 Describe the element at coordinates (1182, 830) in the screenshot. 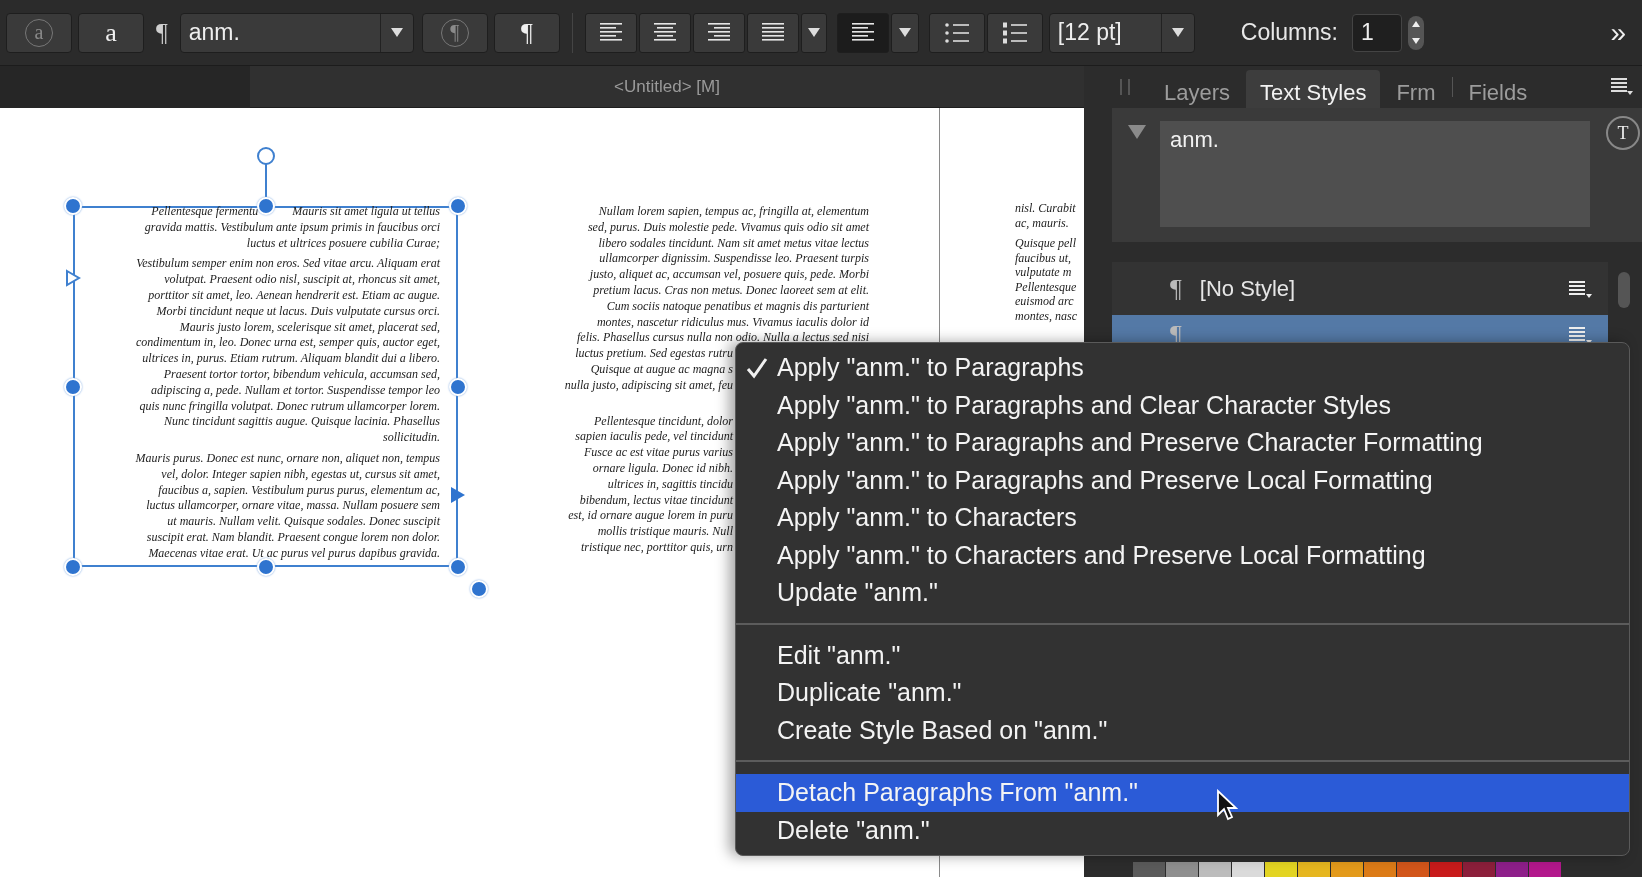

I see `menu-item: Delete "anm."` at that location.